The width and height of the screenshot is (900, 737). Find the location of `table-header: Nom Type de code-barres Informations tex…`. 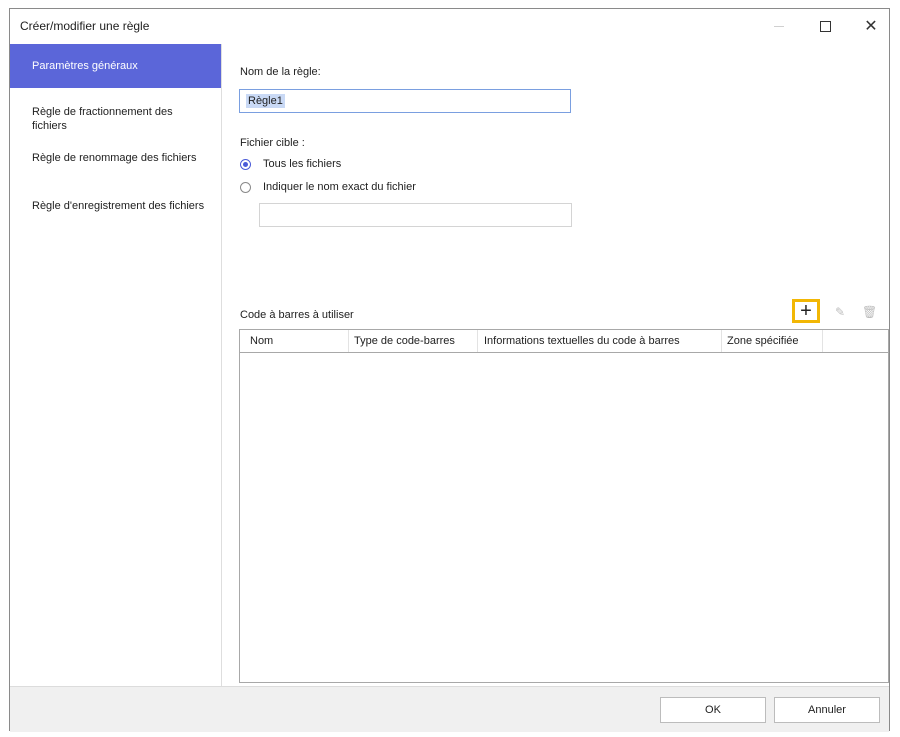

table-header: Nom Type de code-barres Informations tex… is located at coordinates (564, 341).